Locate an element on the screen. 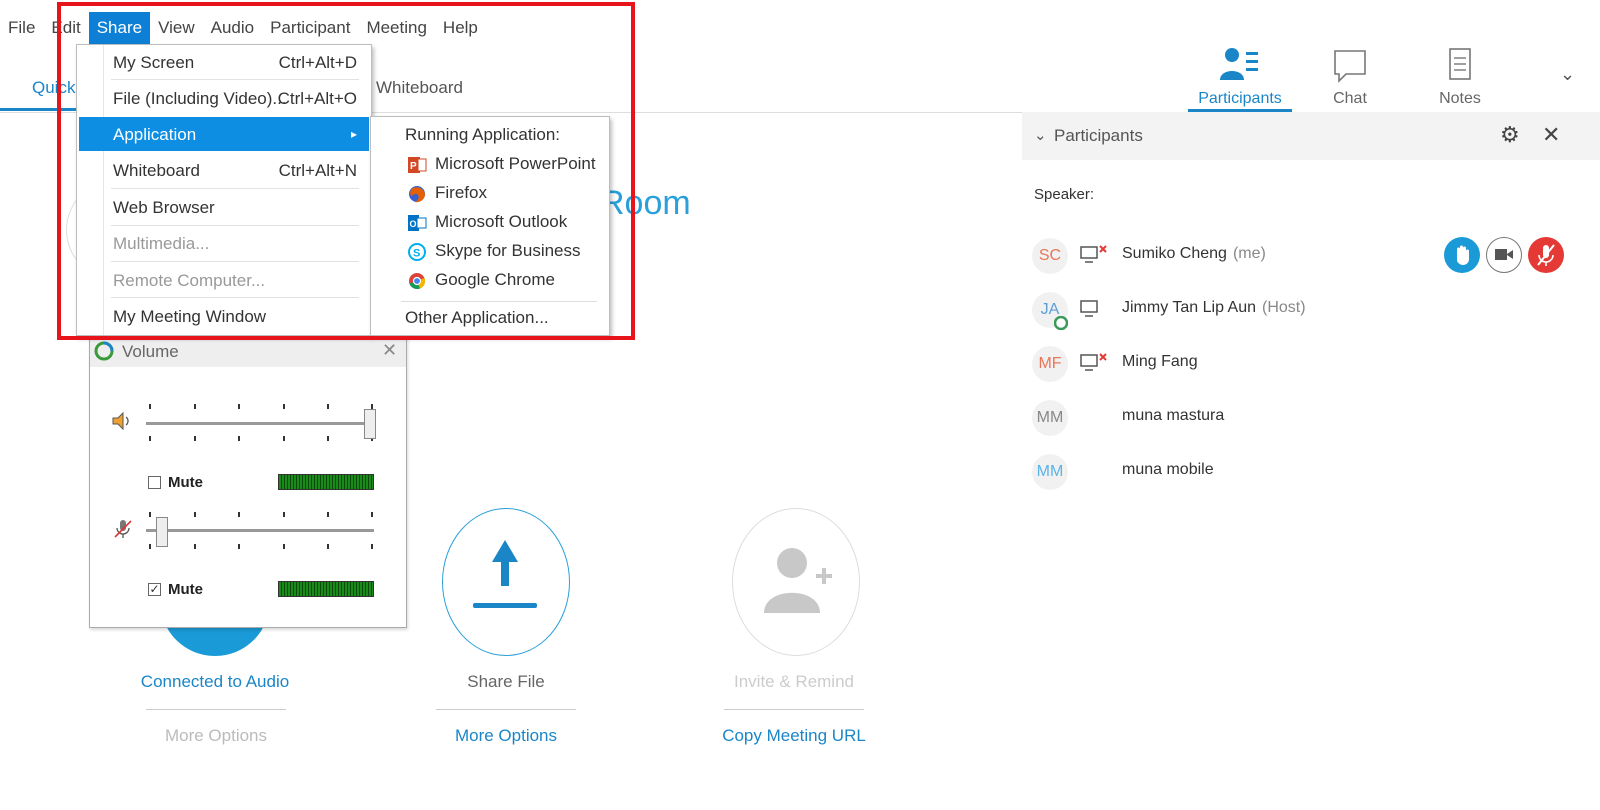  chat-button: Chat is located at coordinates (1350, 78).